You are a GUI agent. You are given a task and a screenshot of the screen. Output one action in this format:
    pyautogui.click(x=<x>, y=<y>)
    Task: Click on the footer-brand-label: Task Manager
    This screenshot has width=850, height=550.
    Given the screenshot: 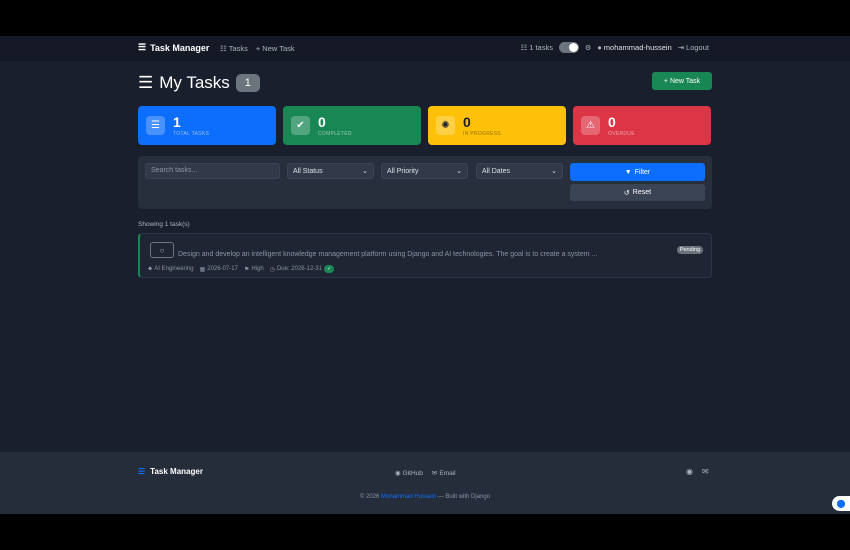 What is the action you would take?
    pyautogui.click(x=176, y=471)
    